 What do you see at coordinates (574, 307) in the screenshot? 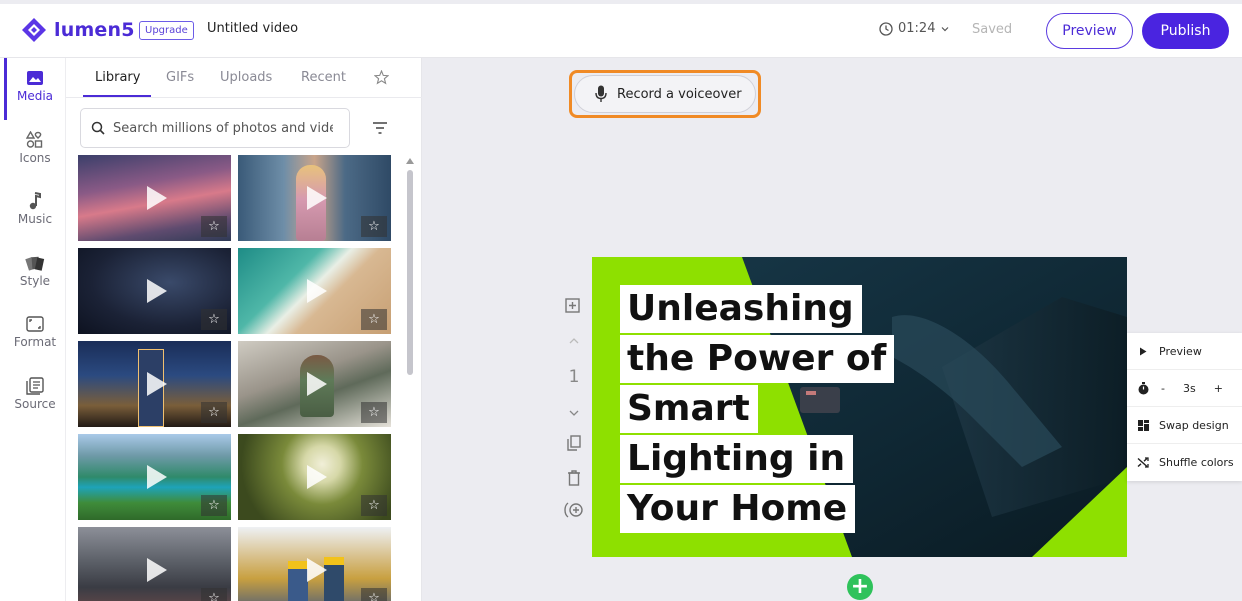
I see `add-text-icon` at bounding box center [574, 307].